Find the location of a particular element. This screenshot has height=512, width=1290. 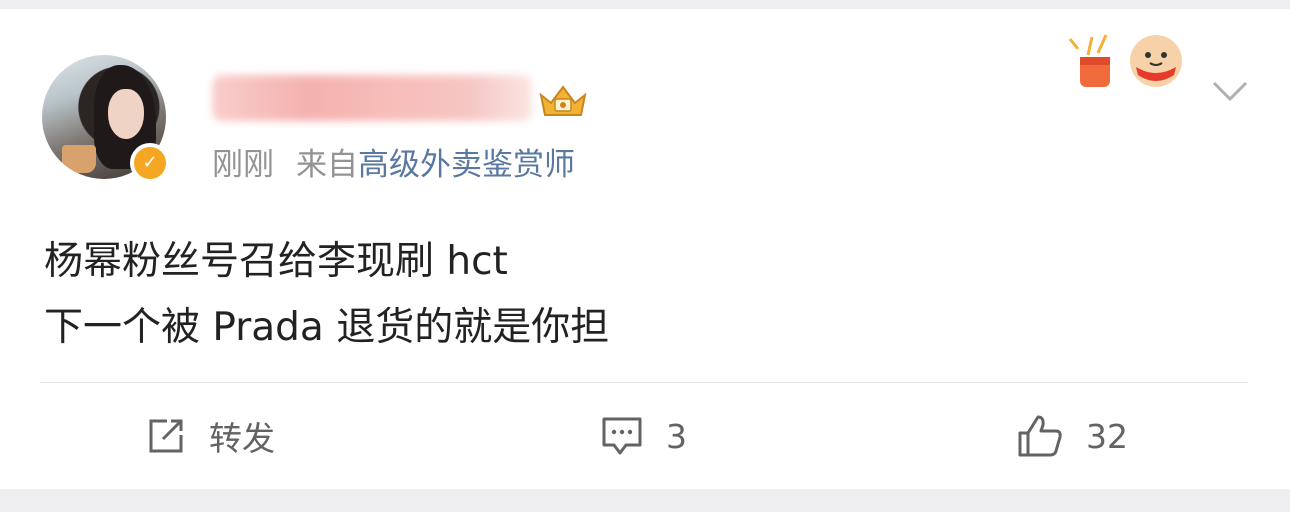

post-meta: 刚刚 来自高级外卖鉴赏师 is located at coordinates (393, 161).